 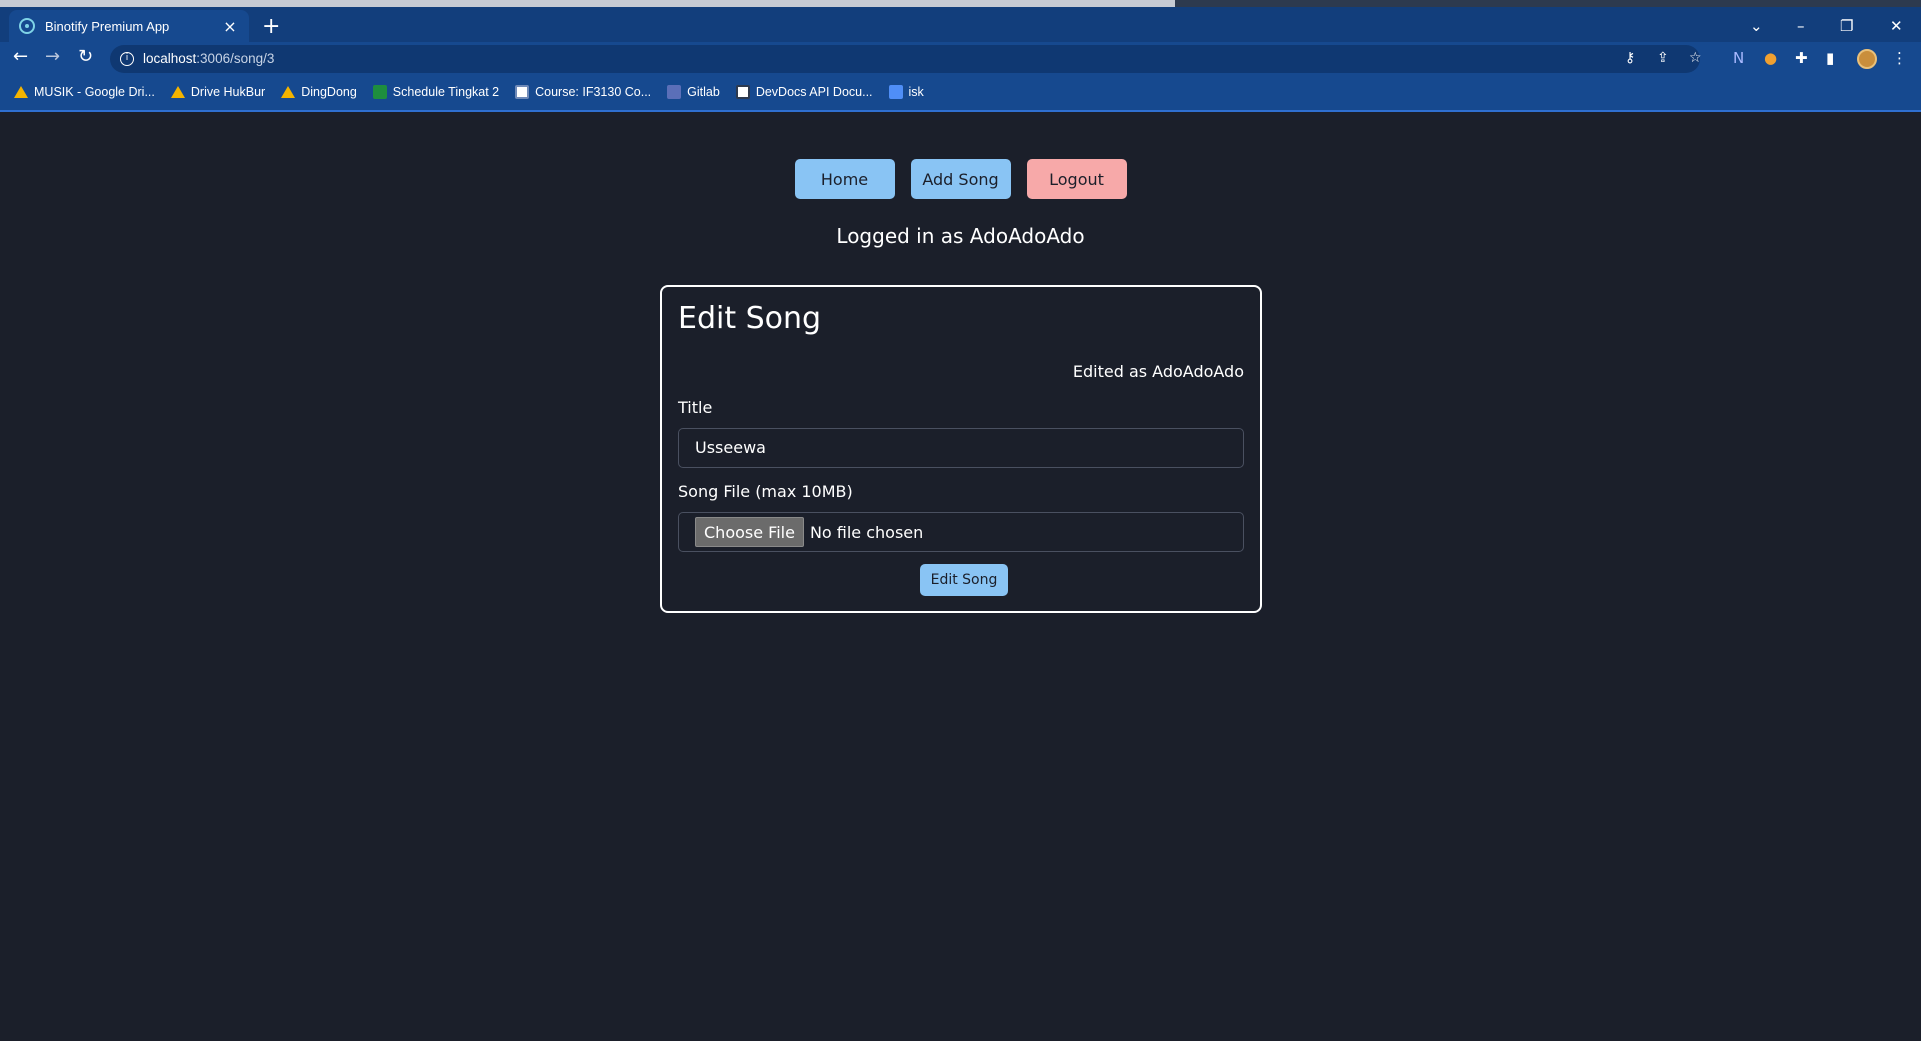 I want to click on page-load-progress, so click(x=960, y=3).